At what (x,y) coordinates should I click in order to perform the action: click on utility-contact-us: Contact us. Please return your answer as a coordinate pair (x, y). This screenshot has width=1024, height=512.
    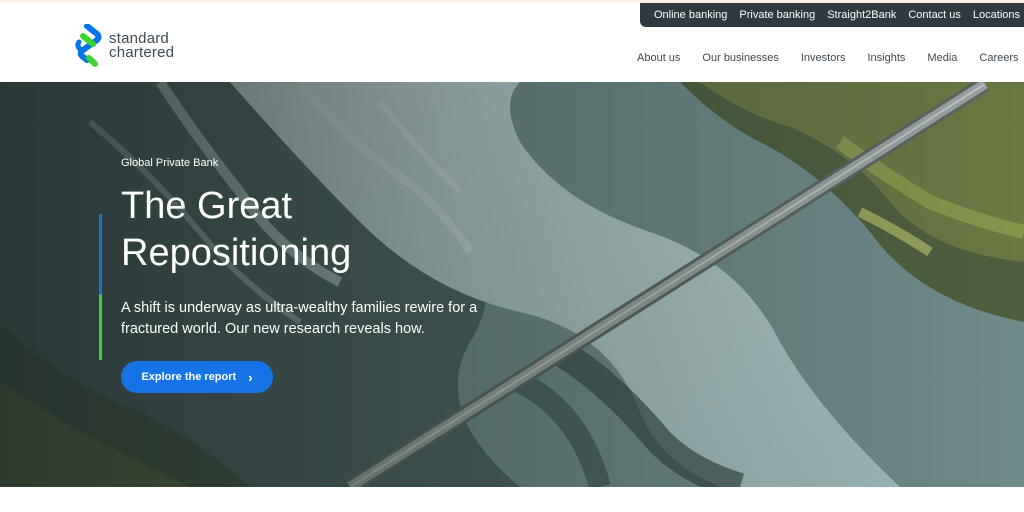
    Looking at the image, I should click on (934, 15).